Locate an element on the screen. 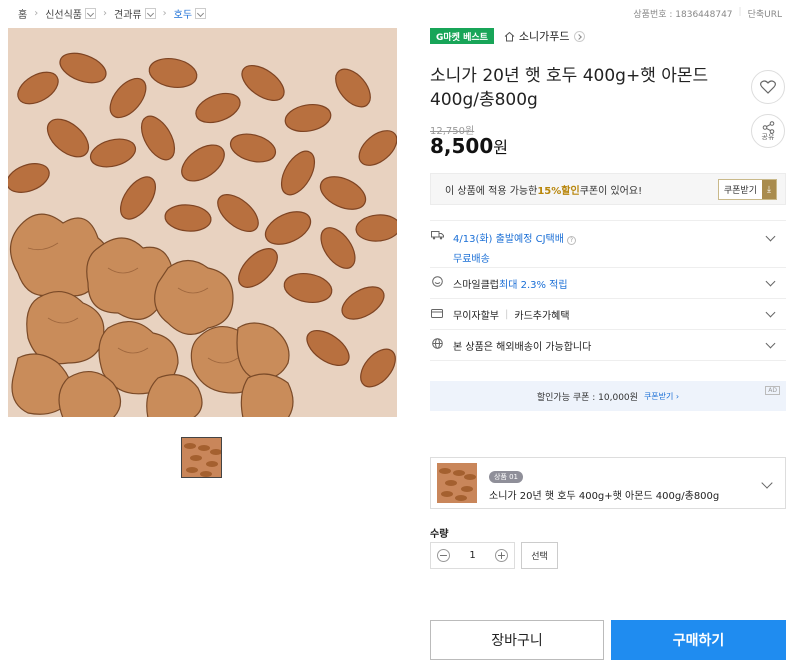 This screenshot has height=670, width=800. shipping-date: 4/13(화) 출발예정 CJ택배 is located at coordinates (508, 239).